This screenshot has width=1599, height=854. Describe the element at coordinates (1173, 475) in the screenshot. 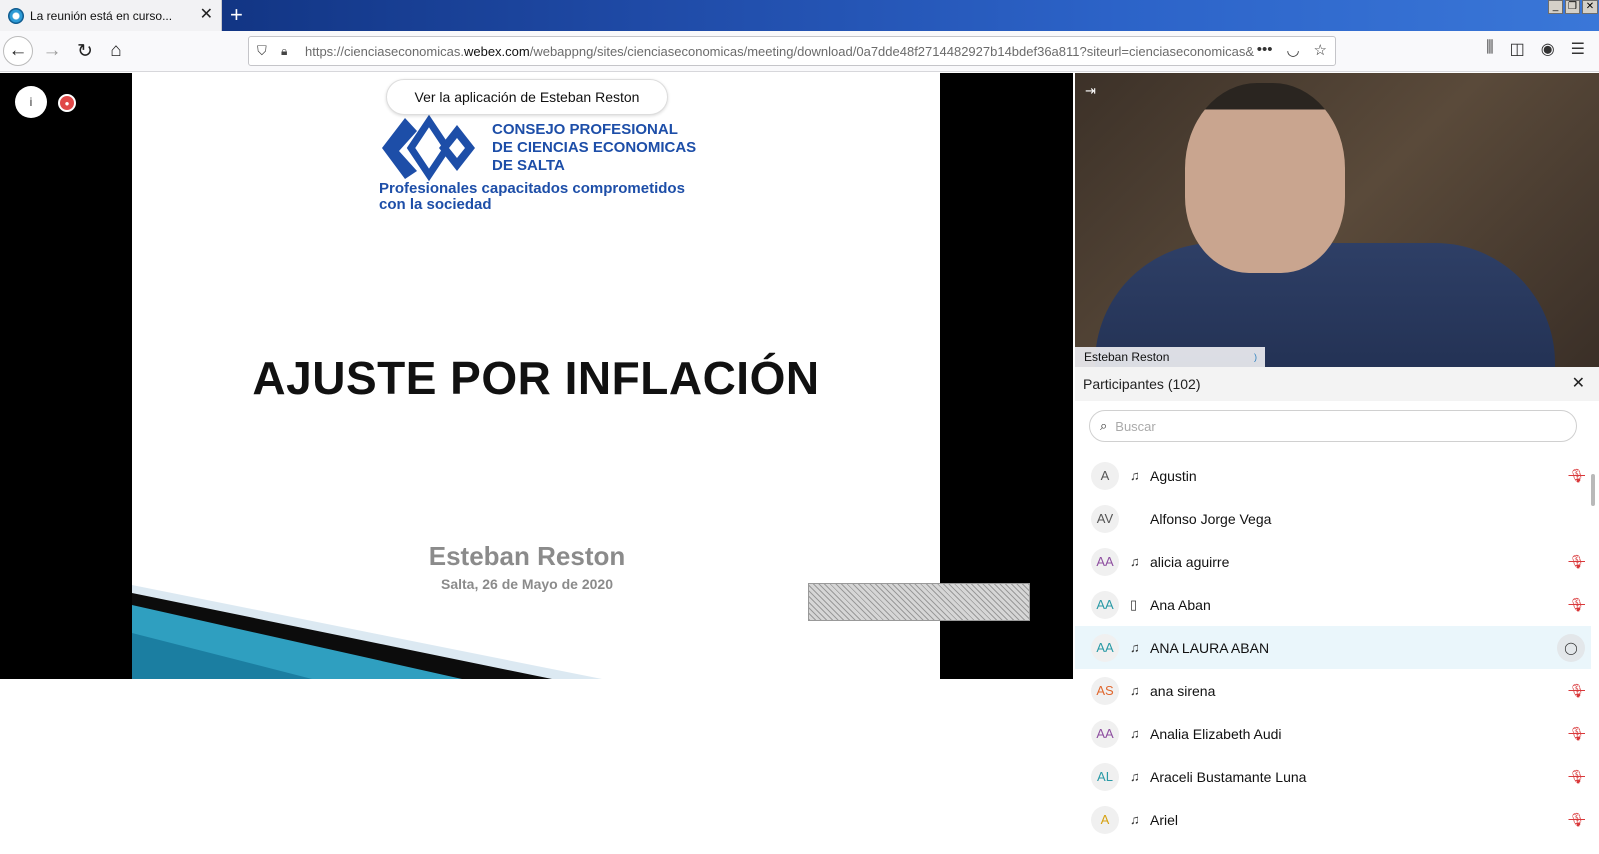

I see `participant-name: Agustin` at that location.